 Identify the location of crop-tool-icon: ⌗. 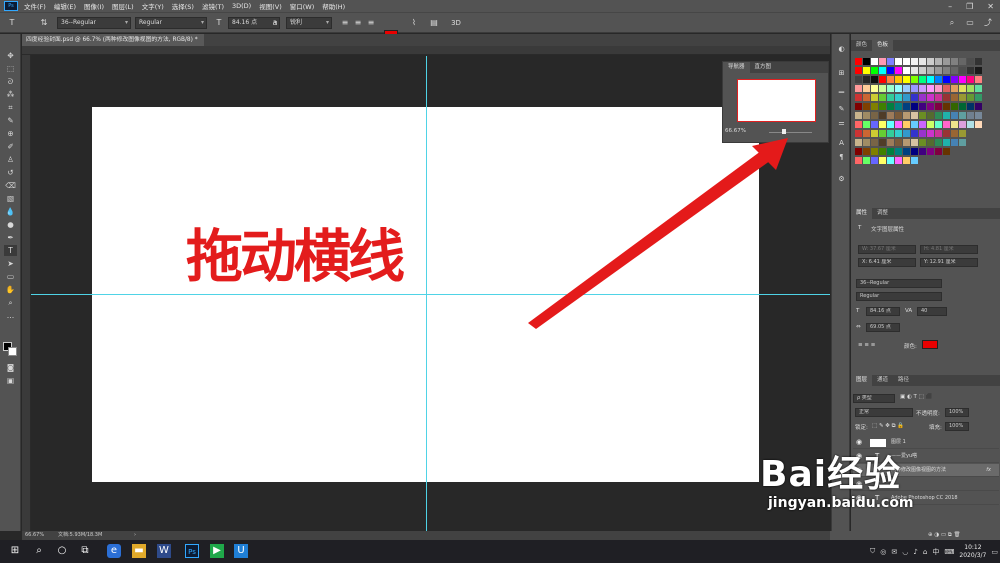
(10, 107).